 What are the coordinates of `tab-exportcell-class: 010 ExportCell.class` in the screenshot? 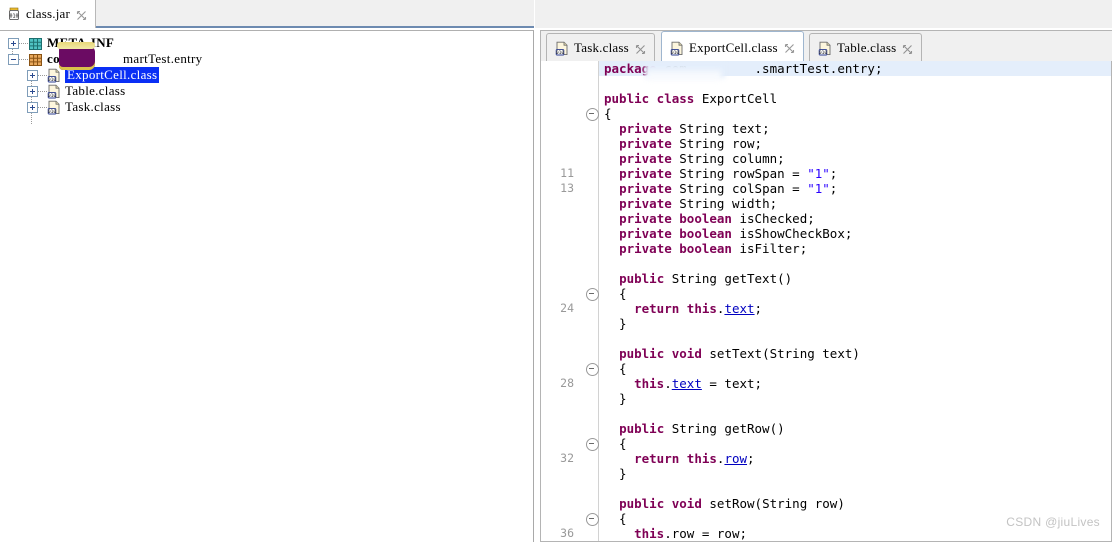 It's located at (732, 47).